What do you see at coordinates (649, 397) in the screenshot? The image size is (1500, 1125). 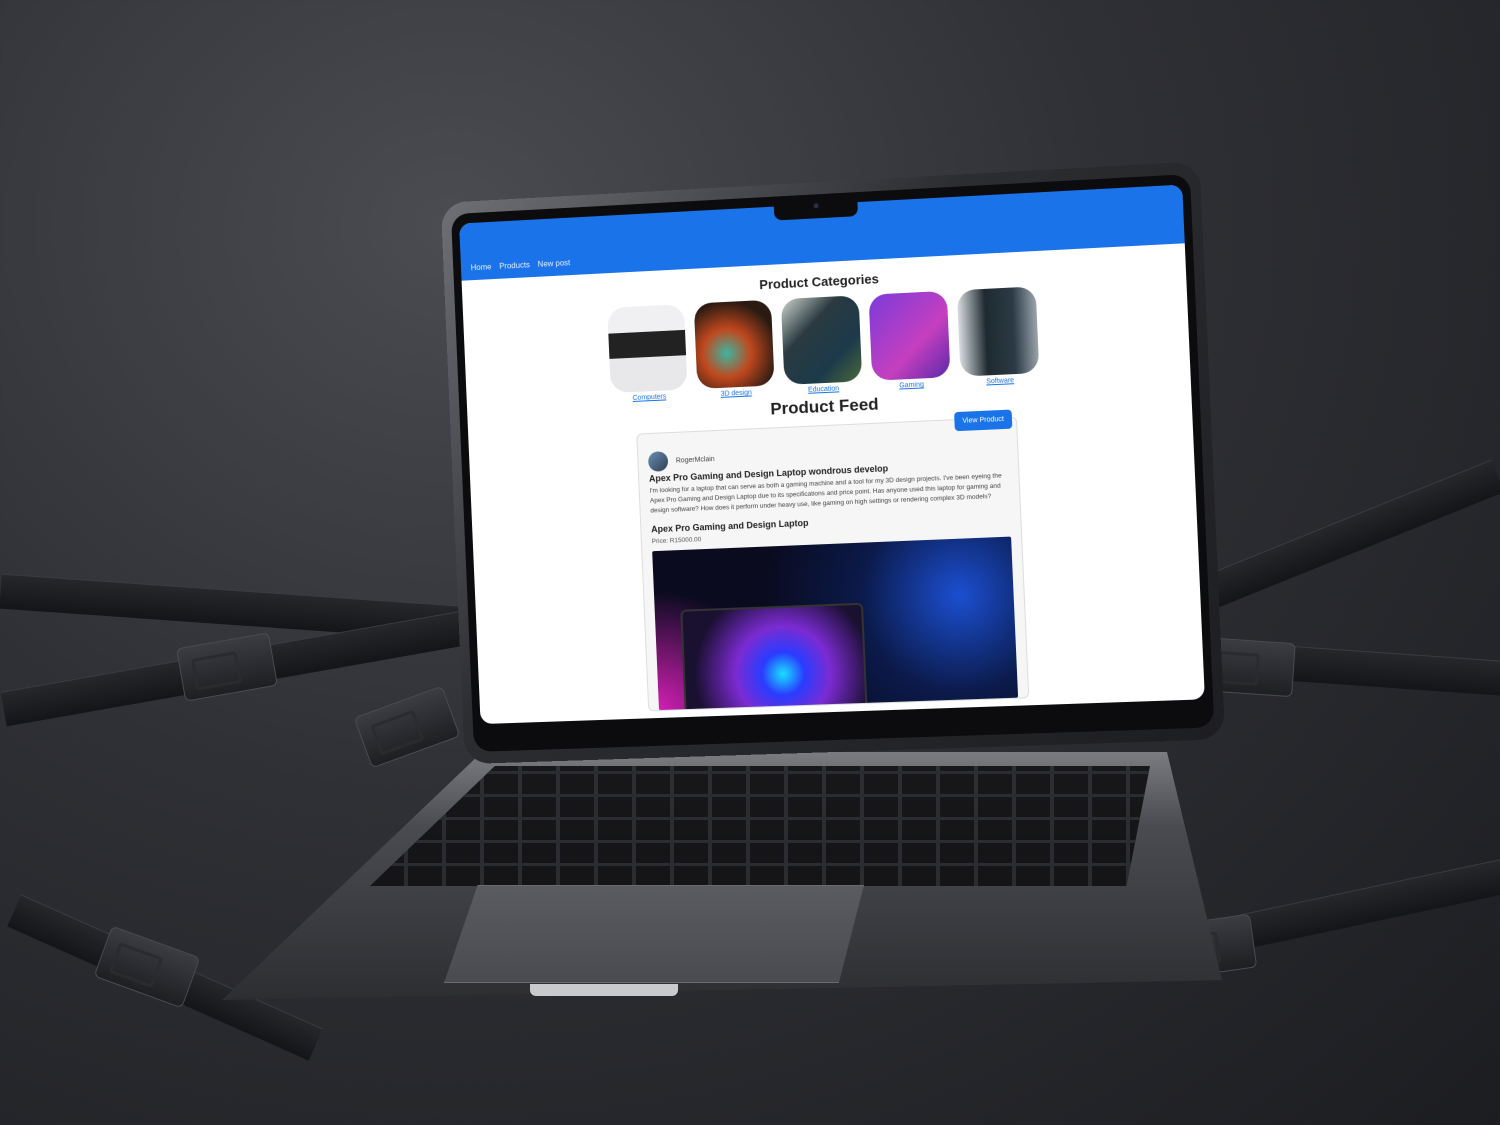 I see `category-label: Computers` at bounding box center [649, 397].